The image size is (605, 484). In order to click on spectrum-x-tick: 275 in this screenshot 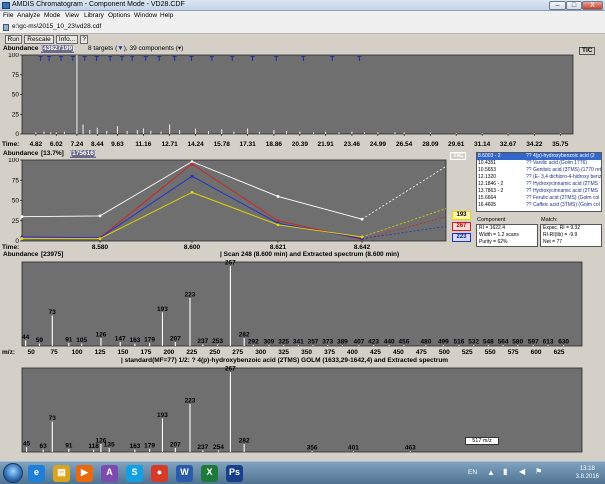, I will do `click(237, 352)`.